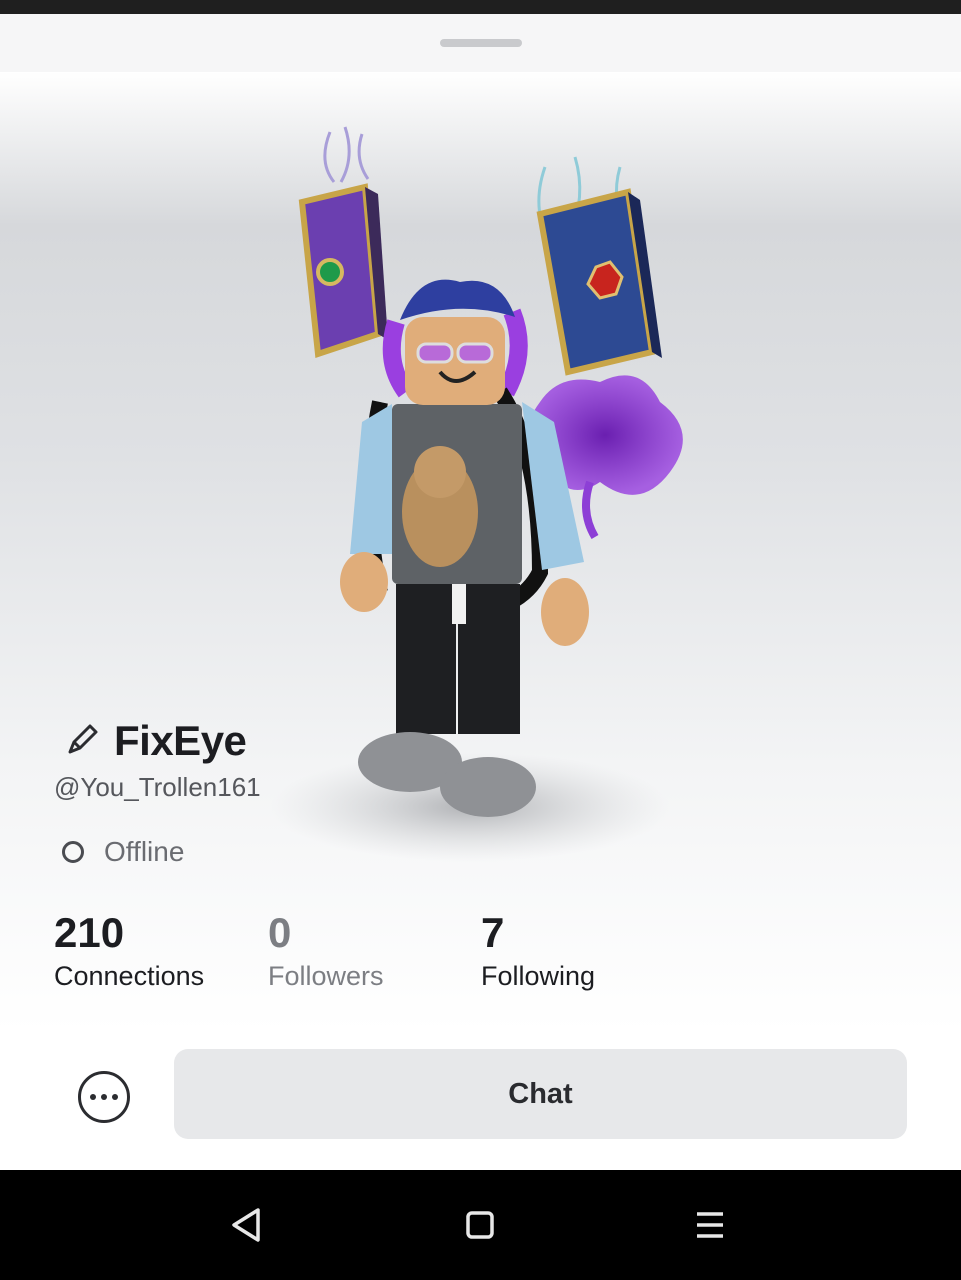 The image size is (961, 1280). What do you see at coordinates (489, 659) in the screenshot?
I see `avatar-right-leg` at bounding box center [489, 659].